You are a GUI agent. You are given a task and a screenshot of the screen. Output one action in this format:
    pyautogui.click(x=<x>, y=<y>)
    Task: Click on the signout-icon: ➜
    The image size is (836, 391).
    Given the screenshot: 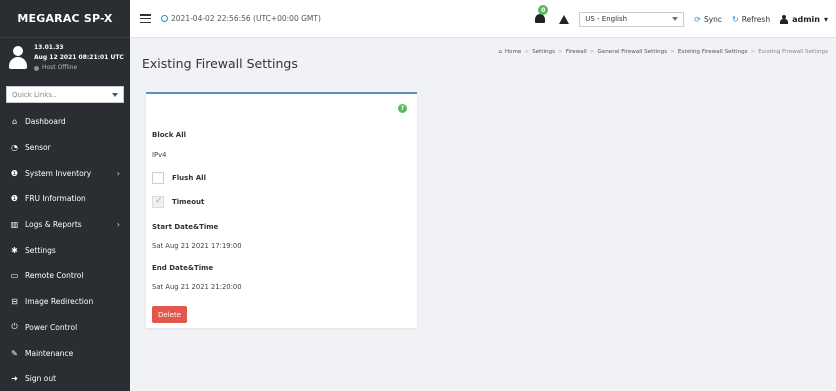 What is the action you would take?
    pyautogui.click(x=14, y=379)
    